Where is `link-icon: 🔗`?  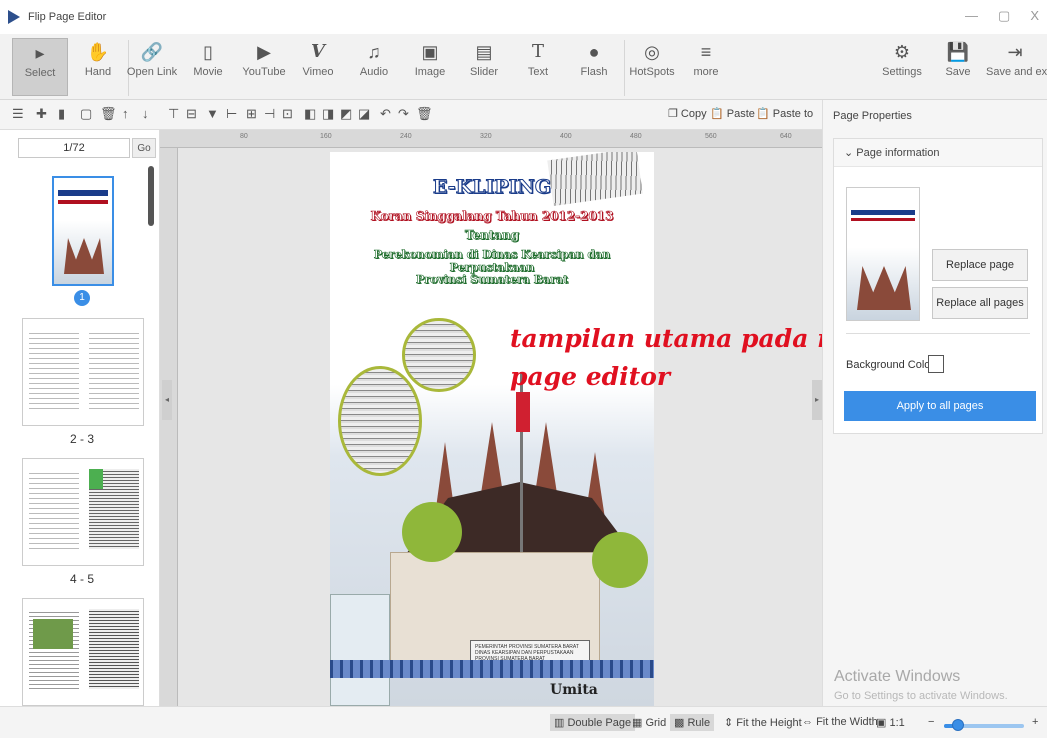
link-icon: 🔗 is located at coordinates (152, 52).